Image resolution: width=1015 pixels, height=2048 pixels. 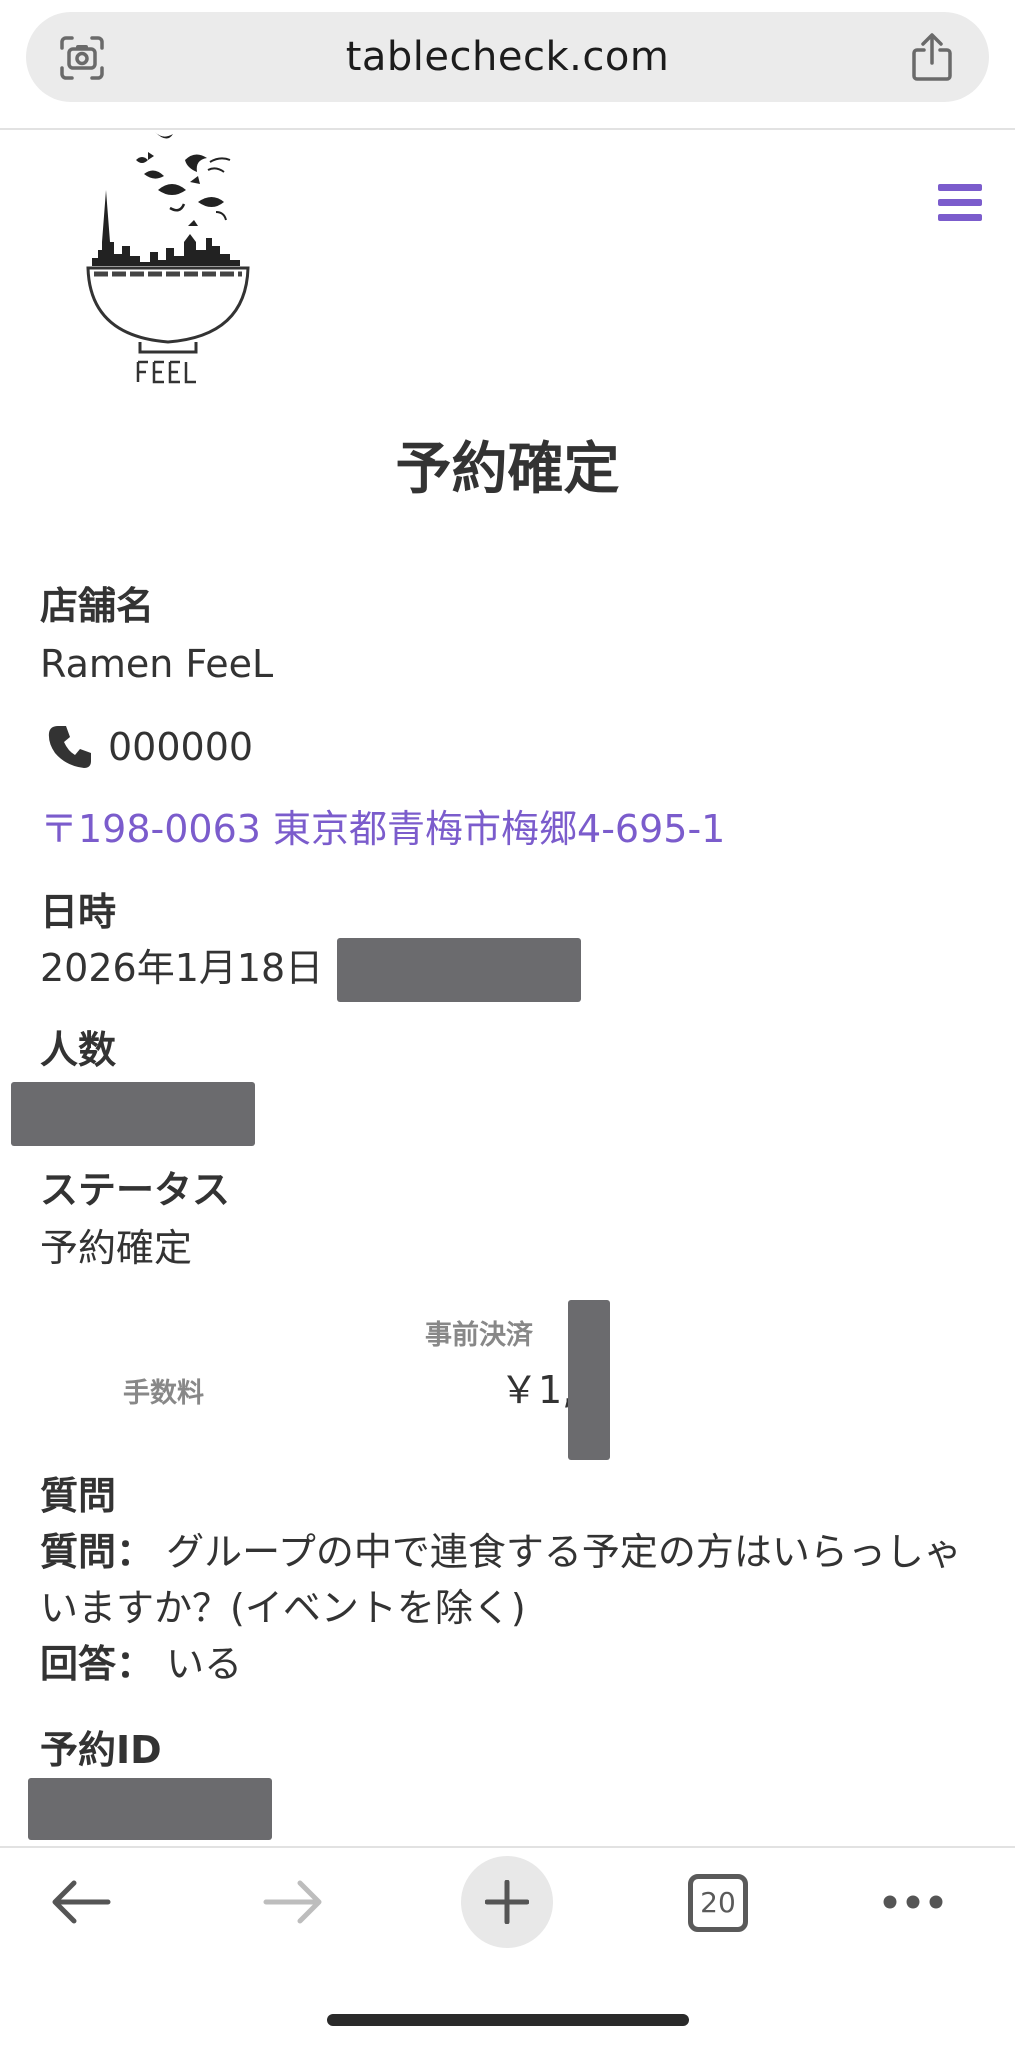 I want to click on shop-name-label: 店舗名, so click(x=97, y=606).